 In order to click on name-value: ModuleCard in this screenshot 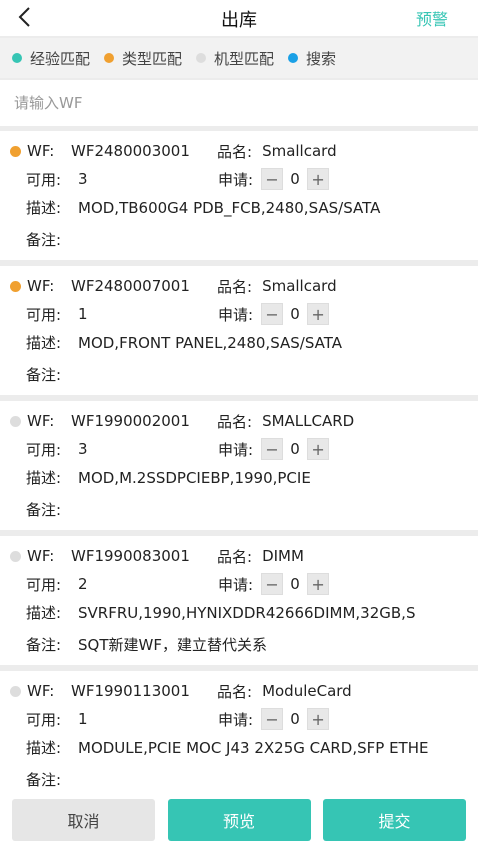, I will do `click(307, 691)`.